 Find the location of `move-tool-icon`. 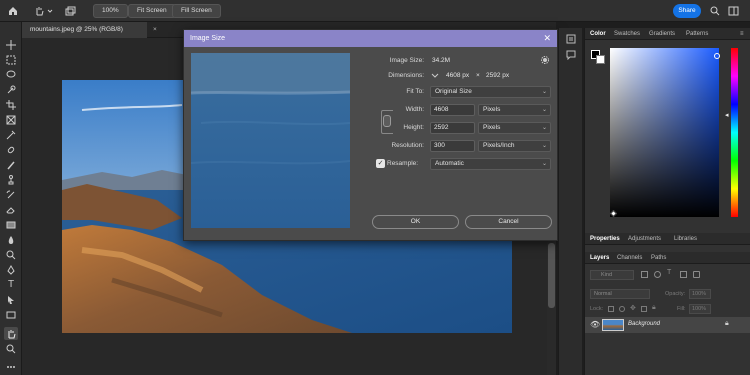

move-tool-icon is located at coordinates (11, 44).